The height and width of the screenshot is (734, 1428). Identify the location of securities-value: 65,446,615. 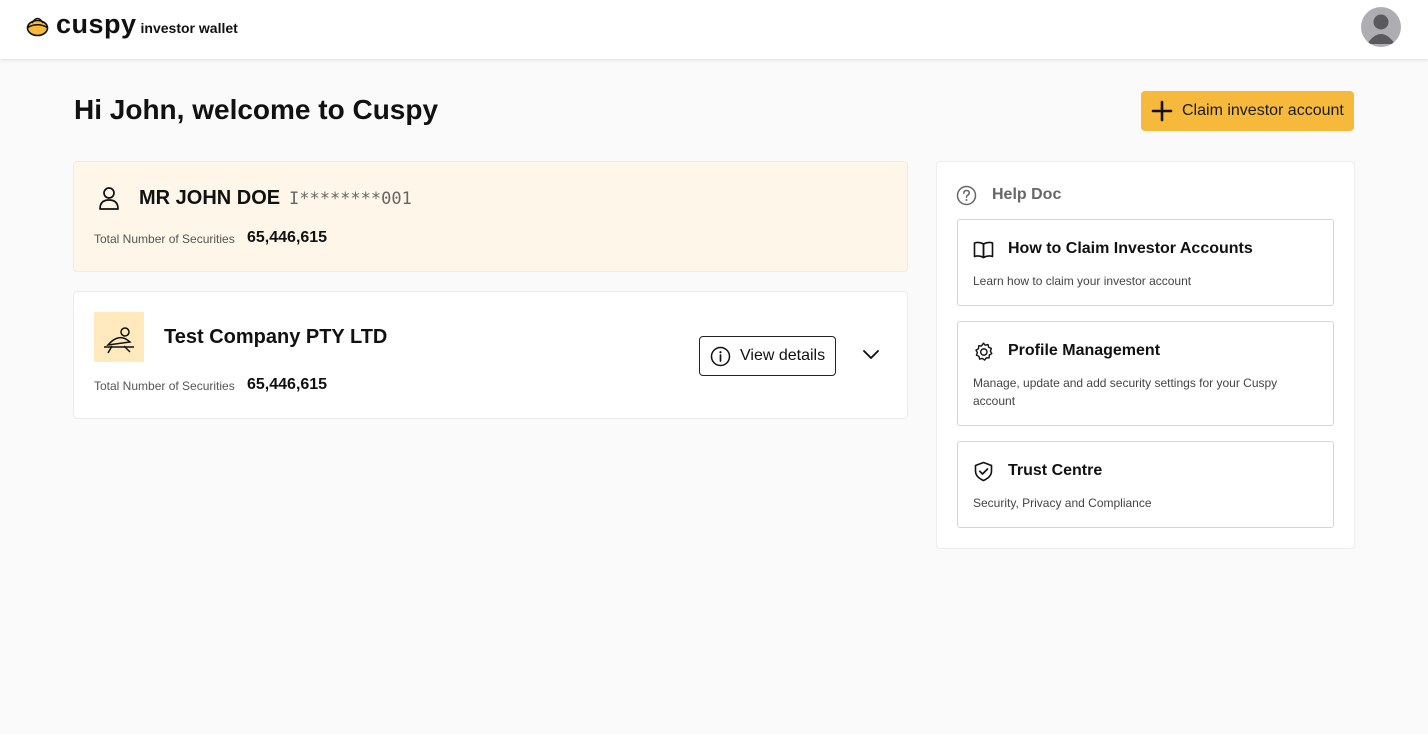
(287, 237).